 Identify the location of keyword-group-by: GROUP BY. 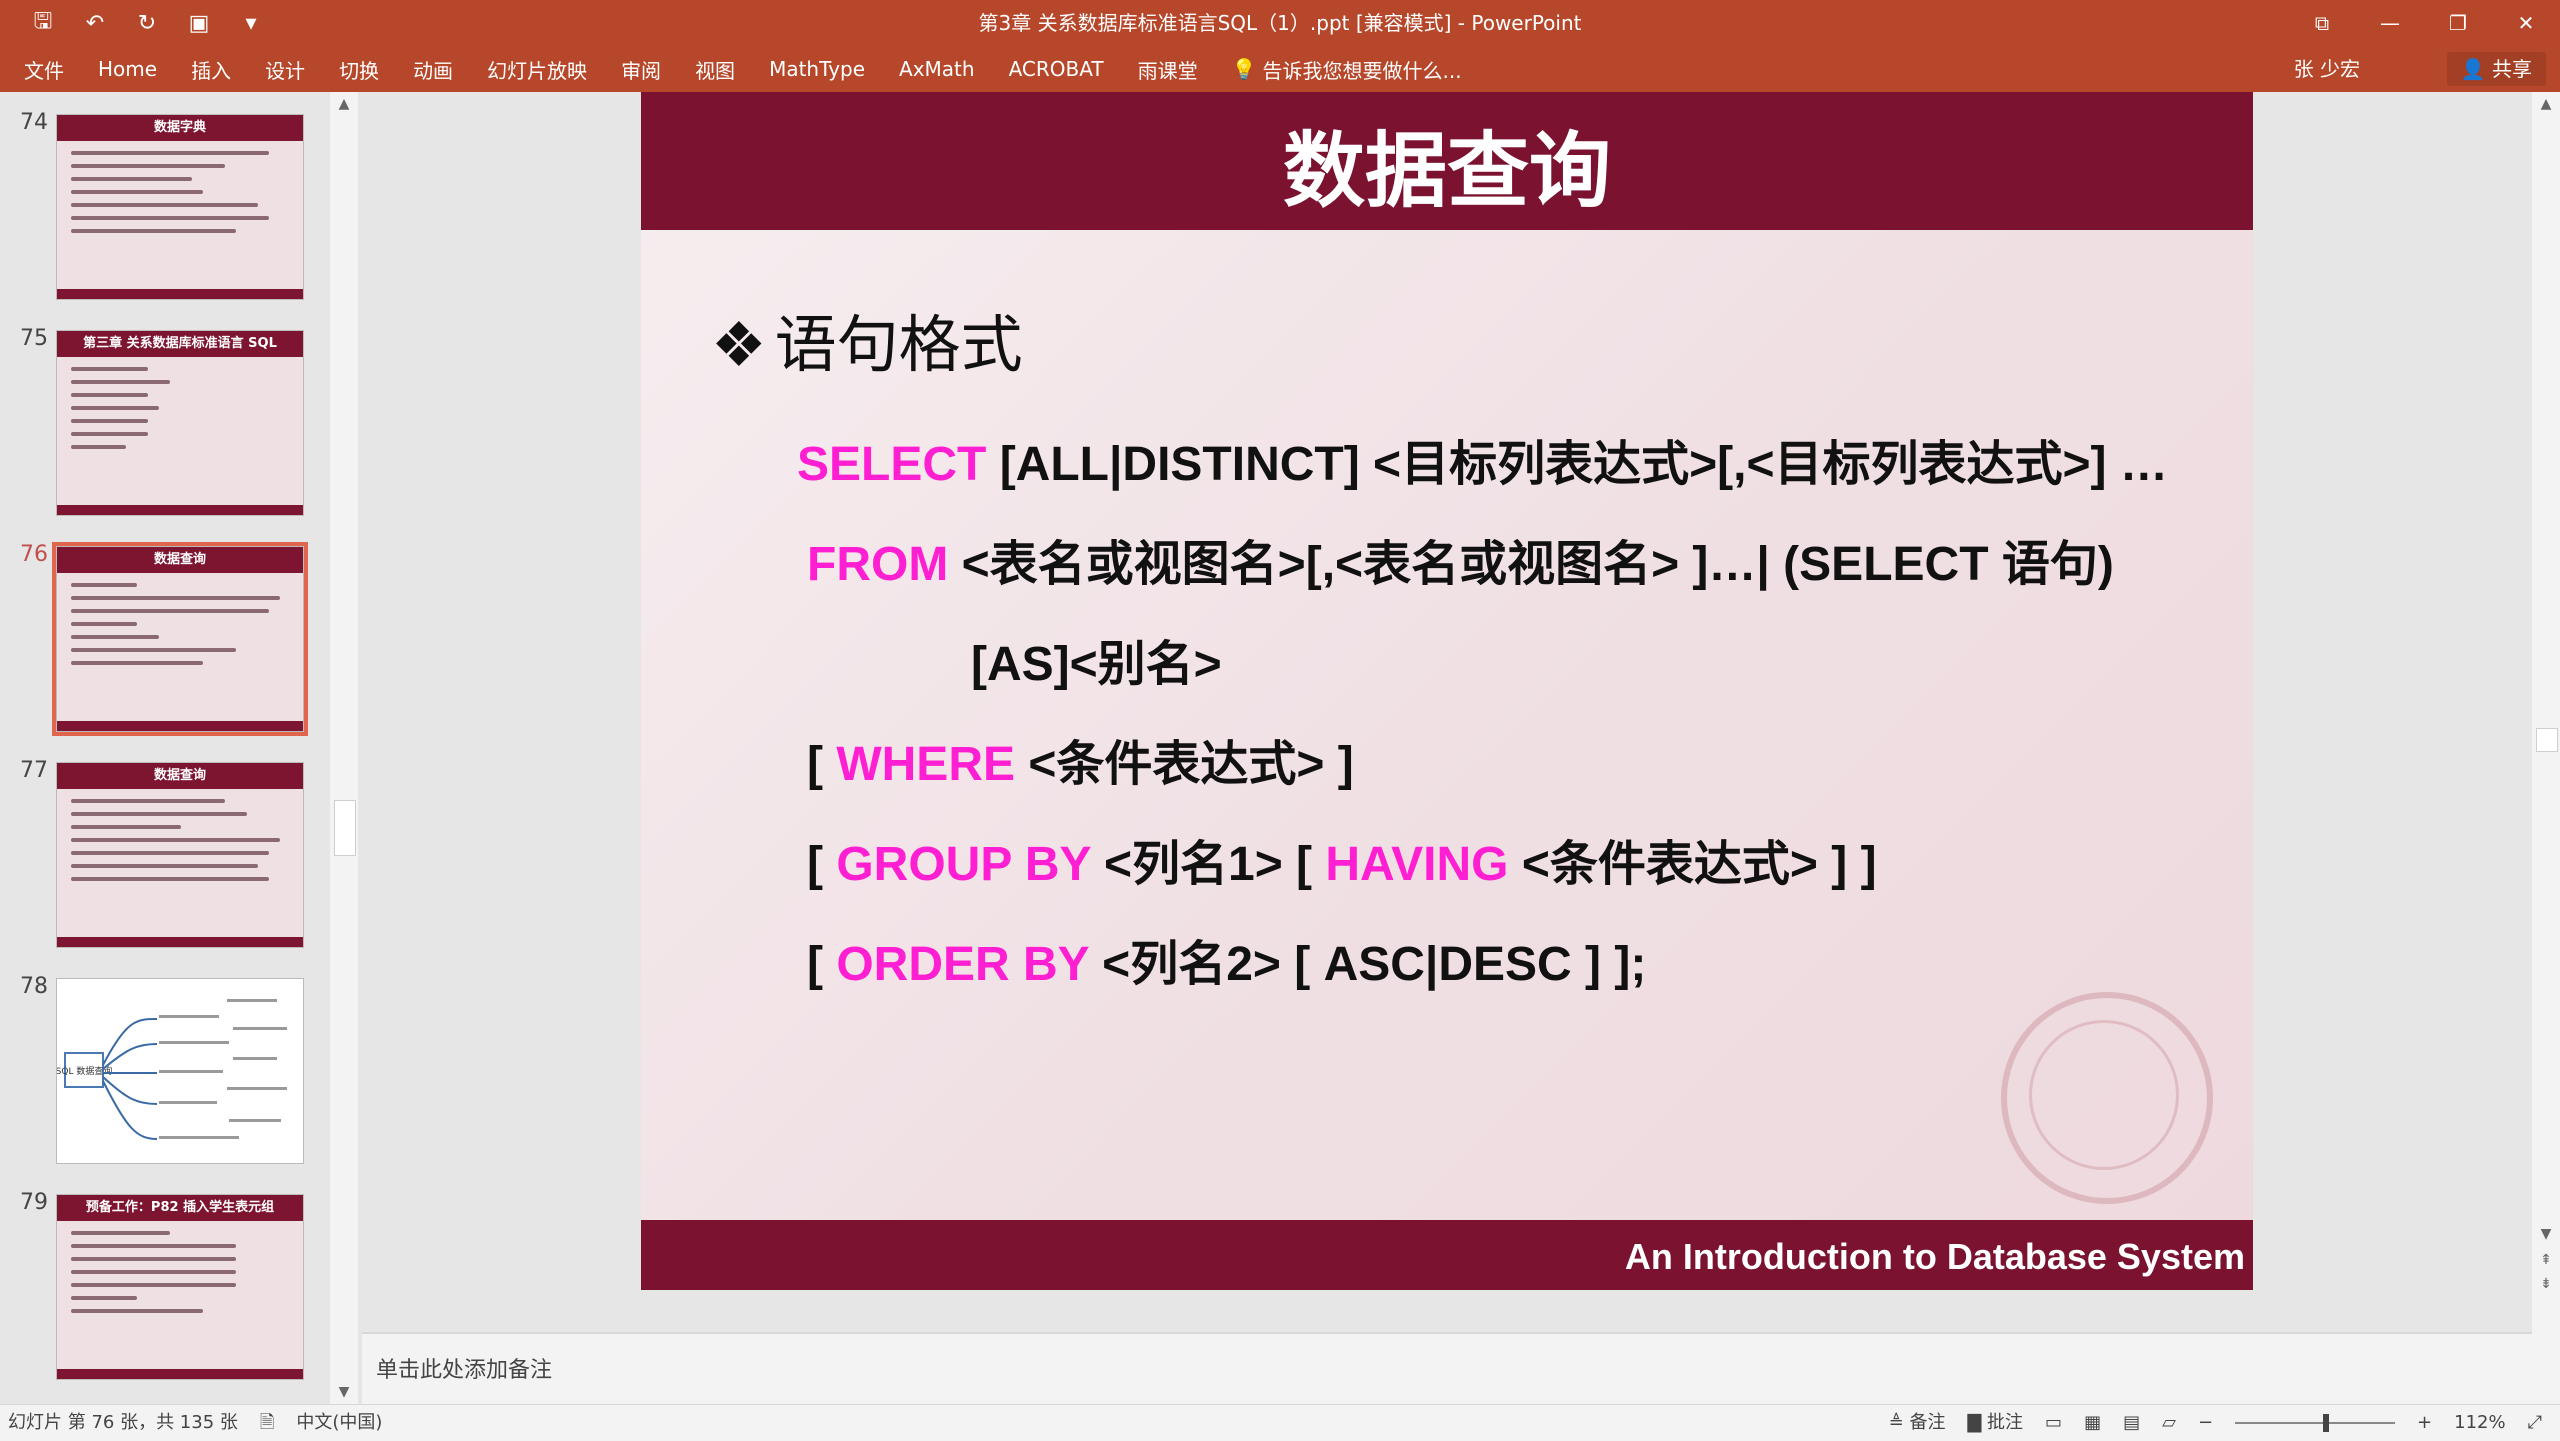
(963, 864).